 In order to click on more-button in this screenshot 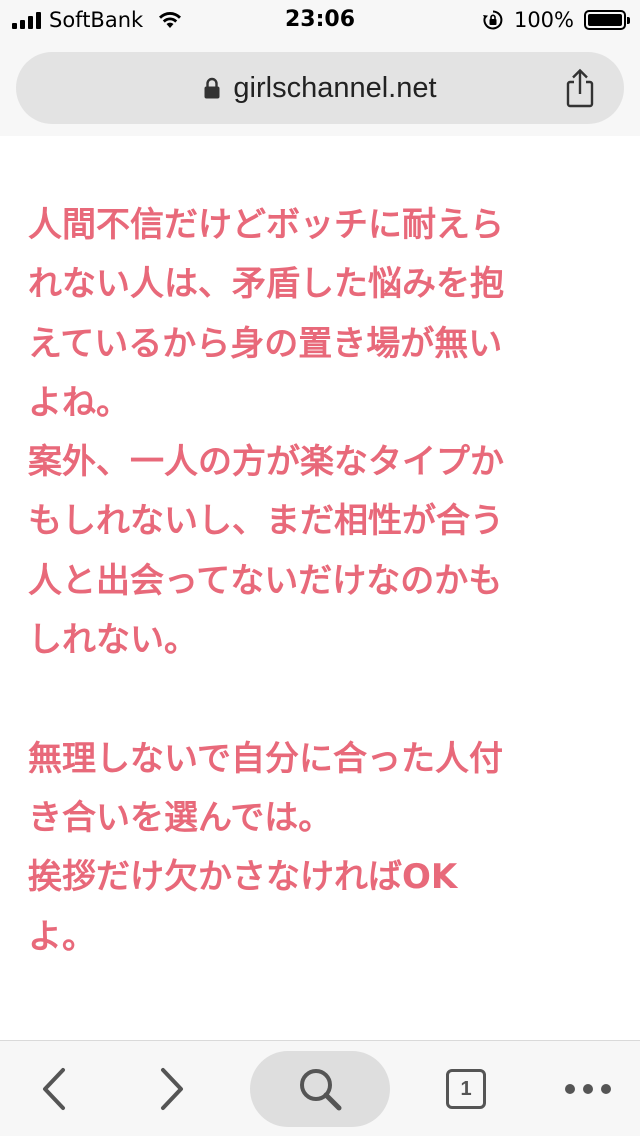, I will do `click(588, 1088)`.